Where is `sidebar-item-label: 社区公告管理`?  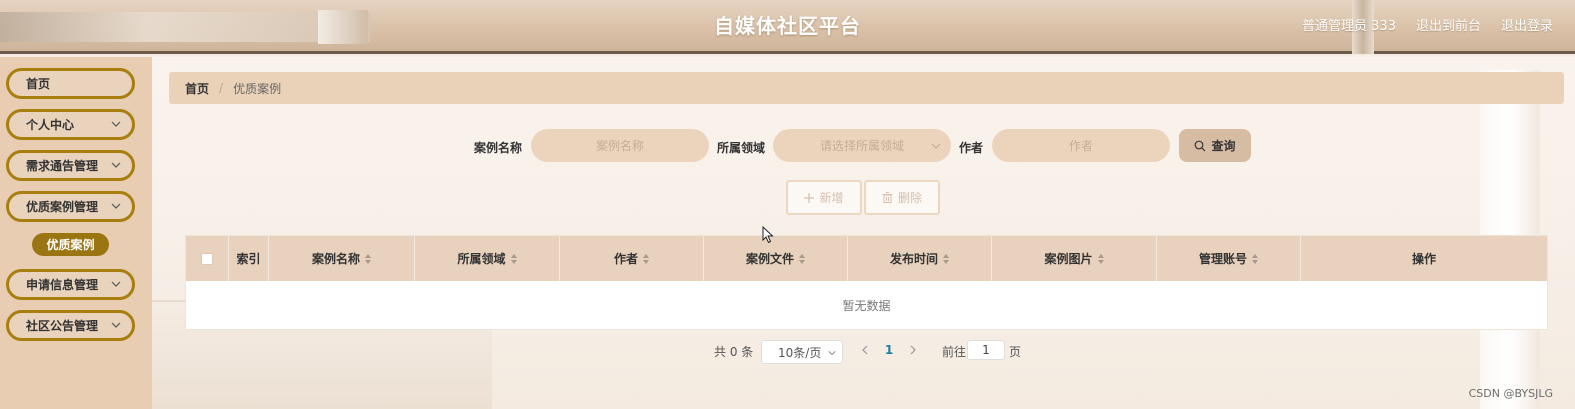 sidebar-item-label: 社区公告管理 is located at coordinates (62, 326).